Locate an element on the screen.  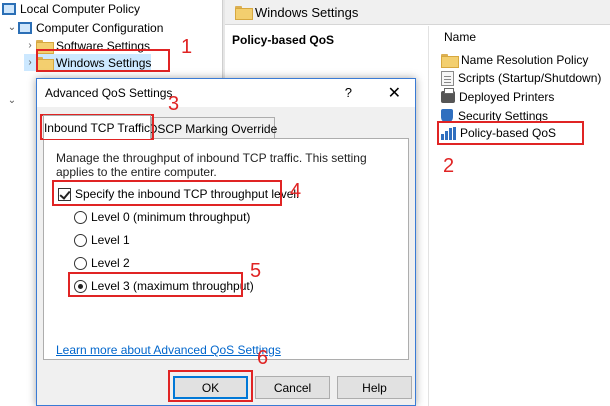
tree-item-label: Computer Configuration is located at coordinates (100, 27).